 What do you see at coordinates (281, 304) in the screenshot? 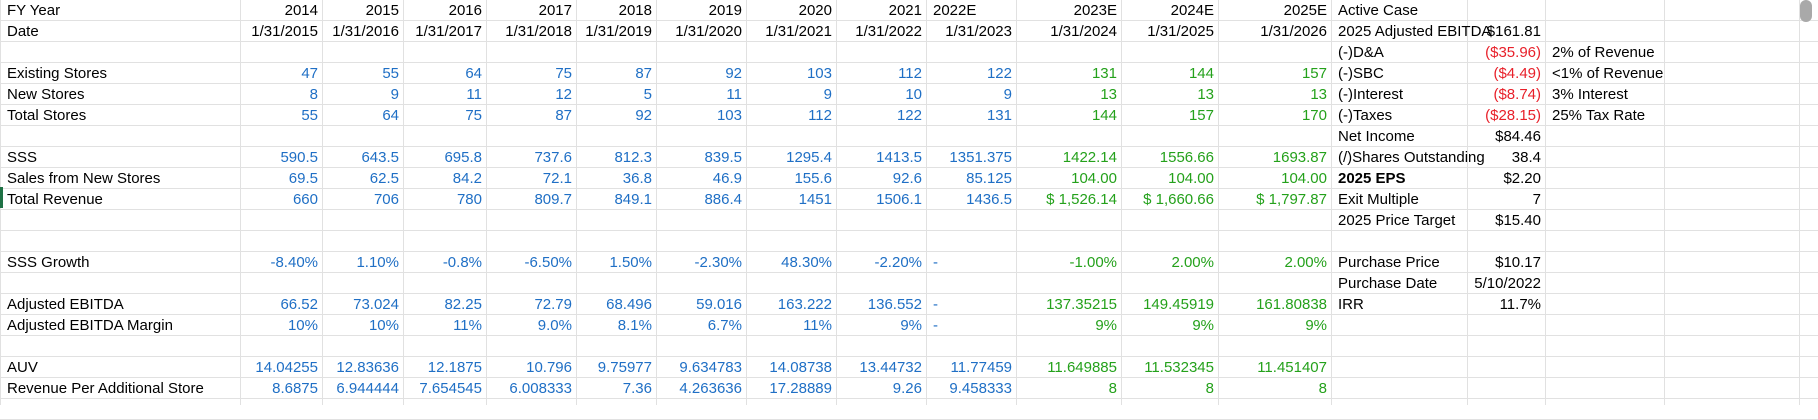
I see `data-cell: 66.52` at bounding box center [281, 304].